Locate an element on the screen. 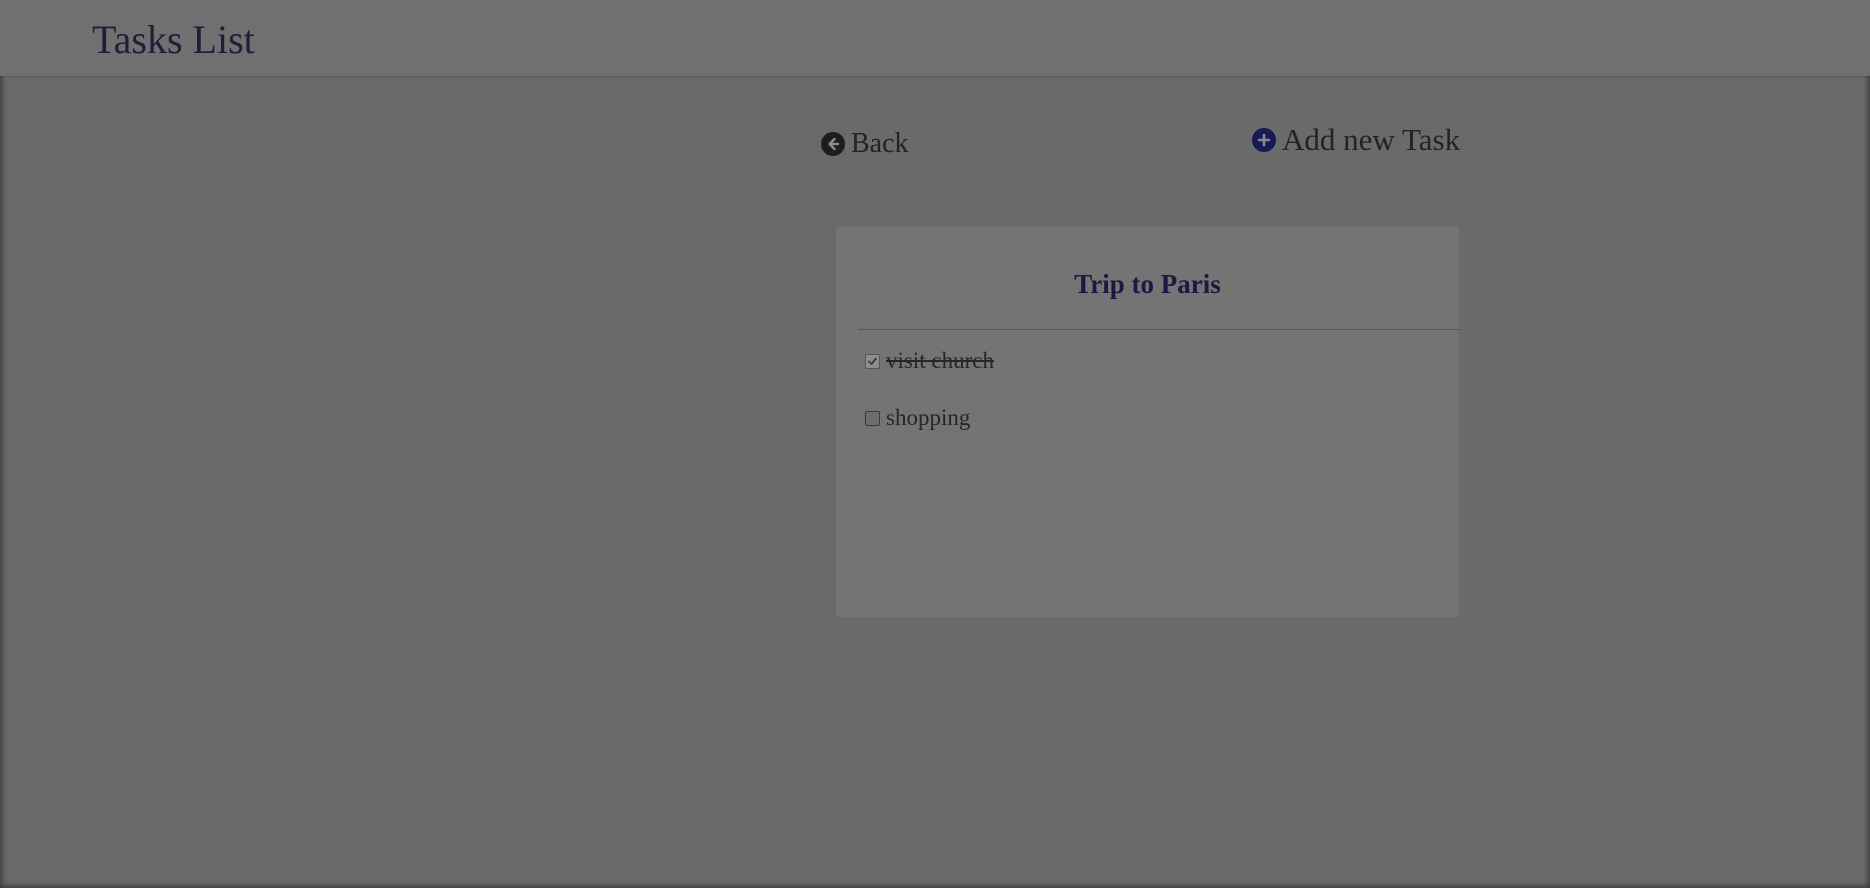 This screenshot has width=1870, height=888. task-list-card: Trip to Paris visit church shopping is located at coordinates (1147, 422).